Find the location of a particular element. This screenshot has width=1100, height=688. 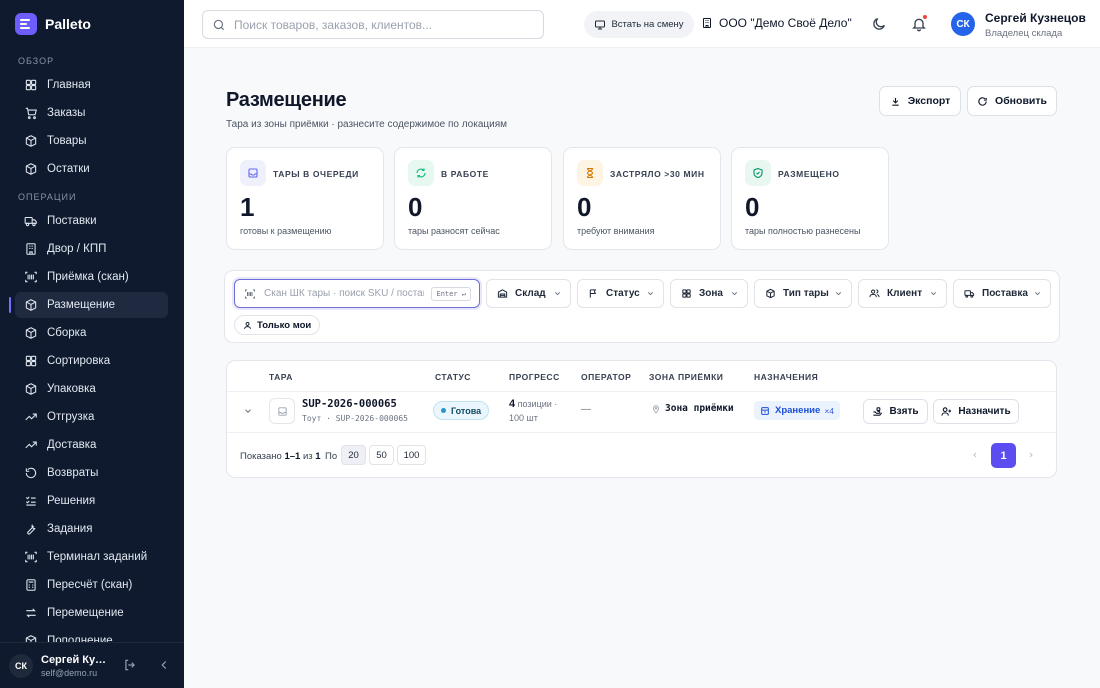

org-switcher: ООО "Демо Своё Дело" is located at coordinates (776, 23).